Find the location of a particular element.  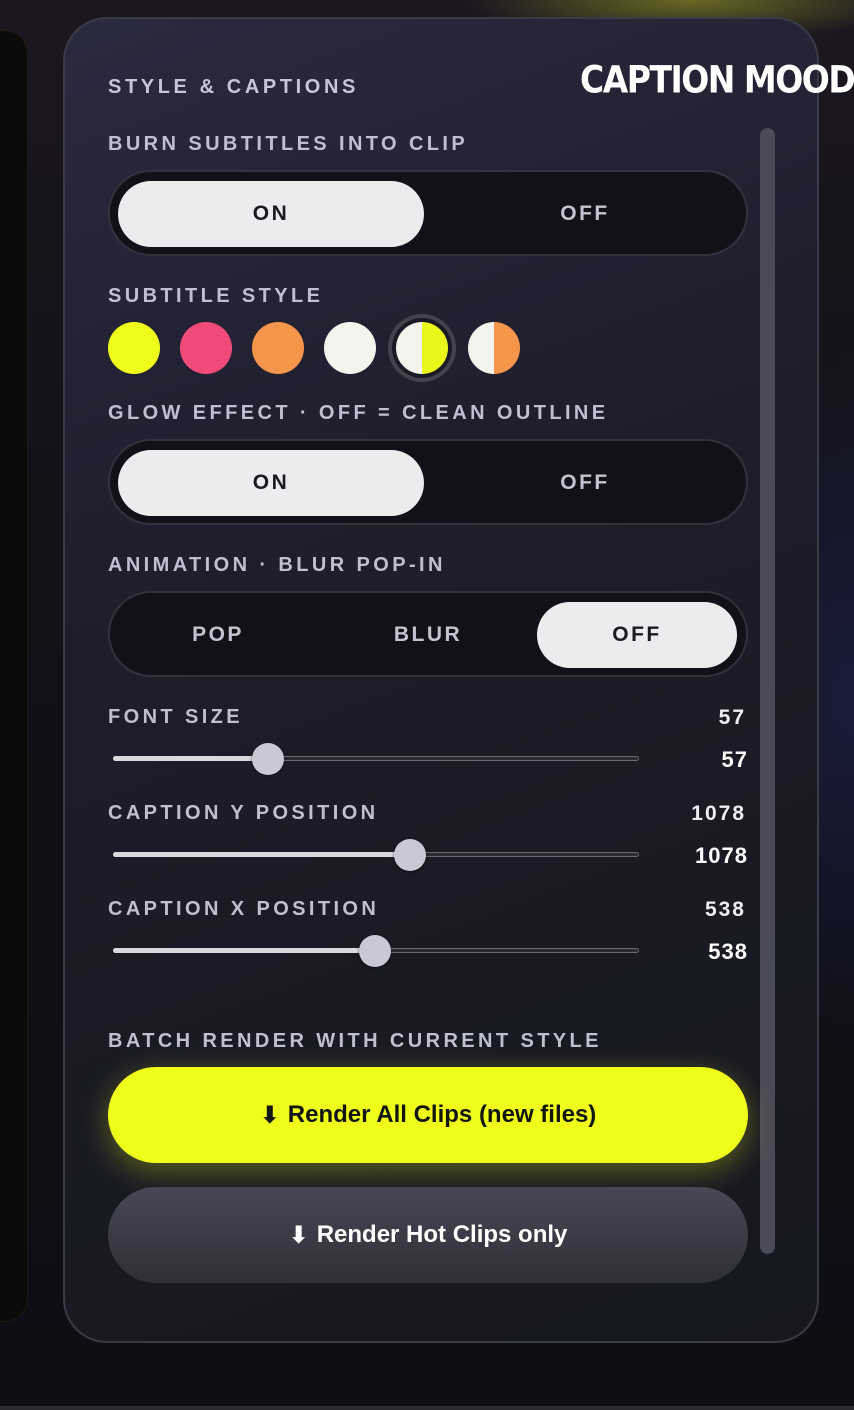

animation-label: ANIMATION · BLUR POP-IN is located at coordinates (277, 565).